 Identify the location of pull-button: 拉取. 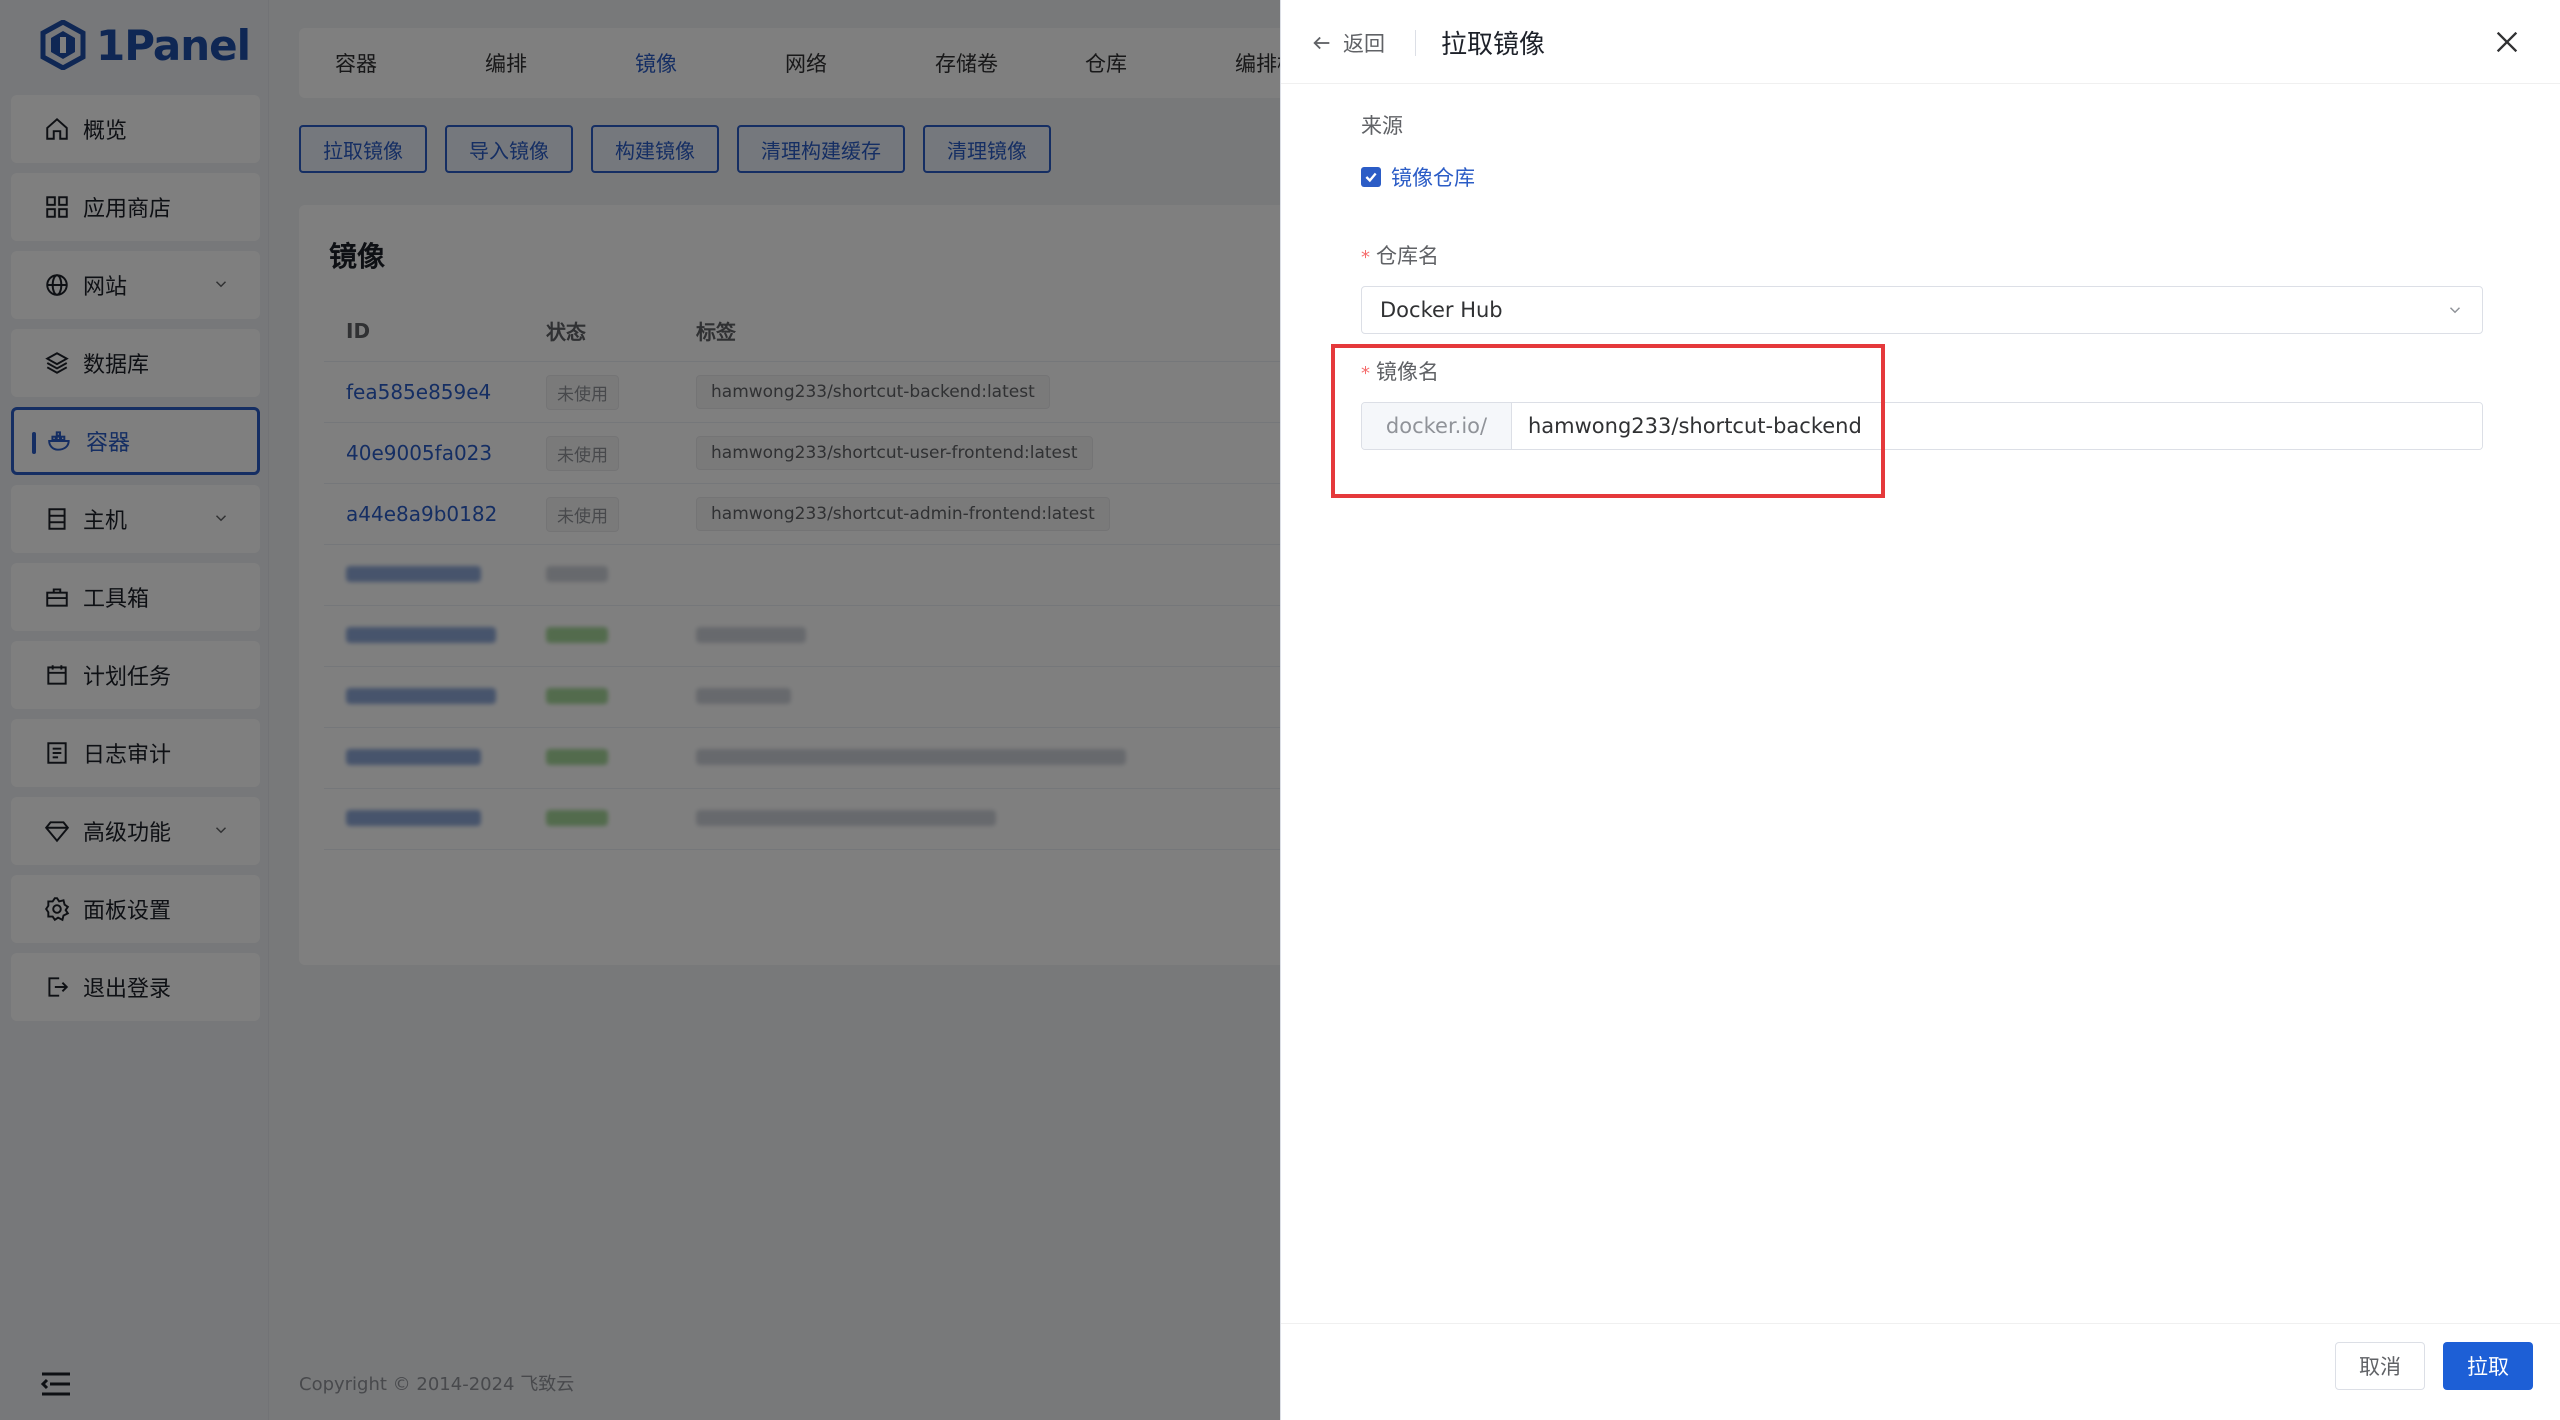
(2488, 1366).